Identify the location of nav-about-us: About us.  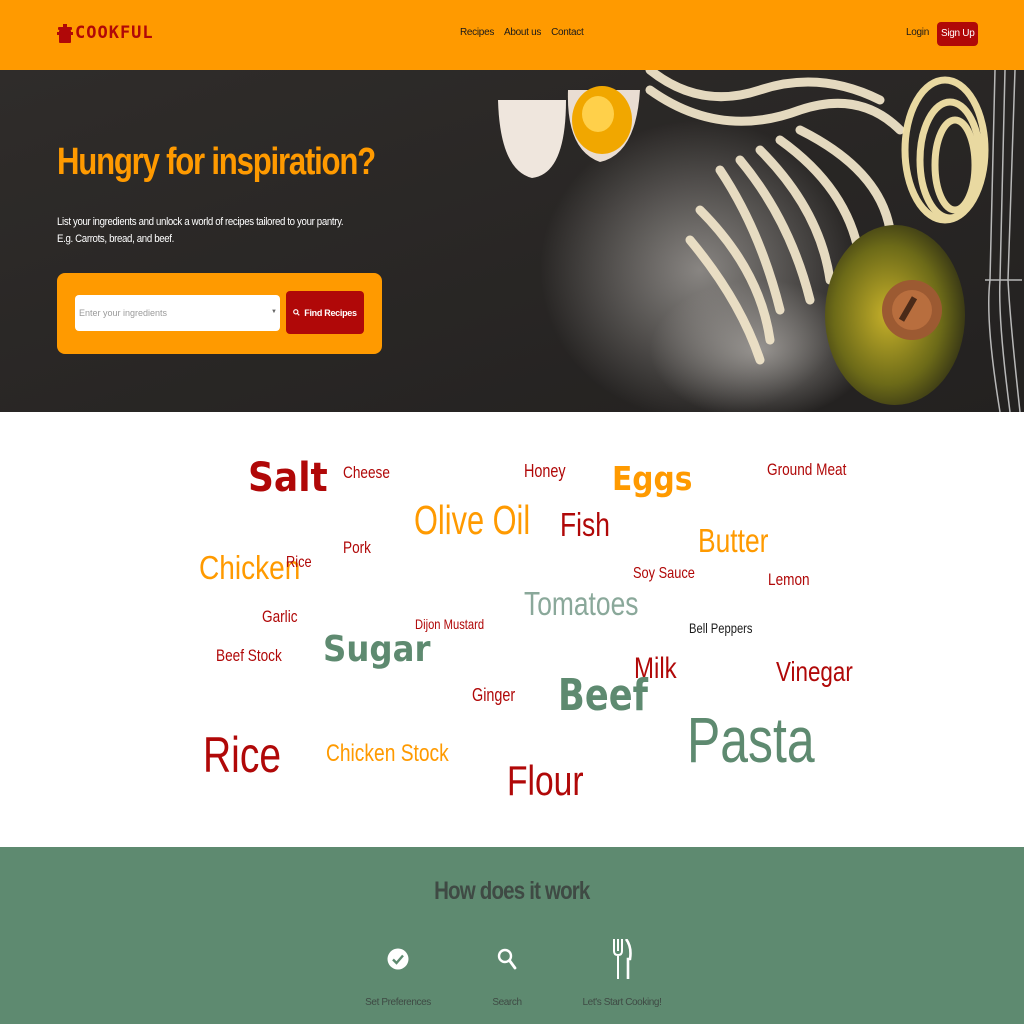
(522, 32).